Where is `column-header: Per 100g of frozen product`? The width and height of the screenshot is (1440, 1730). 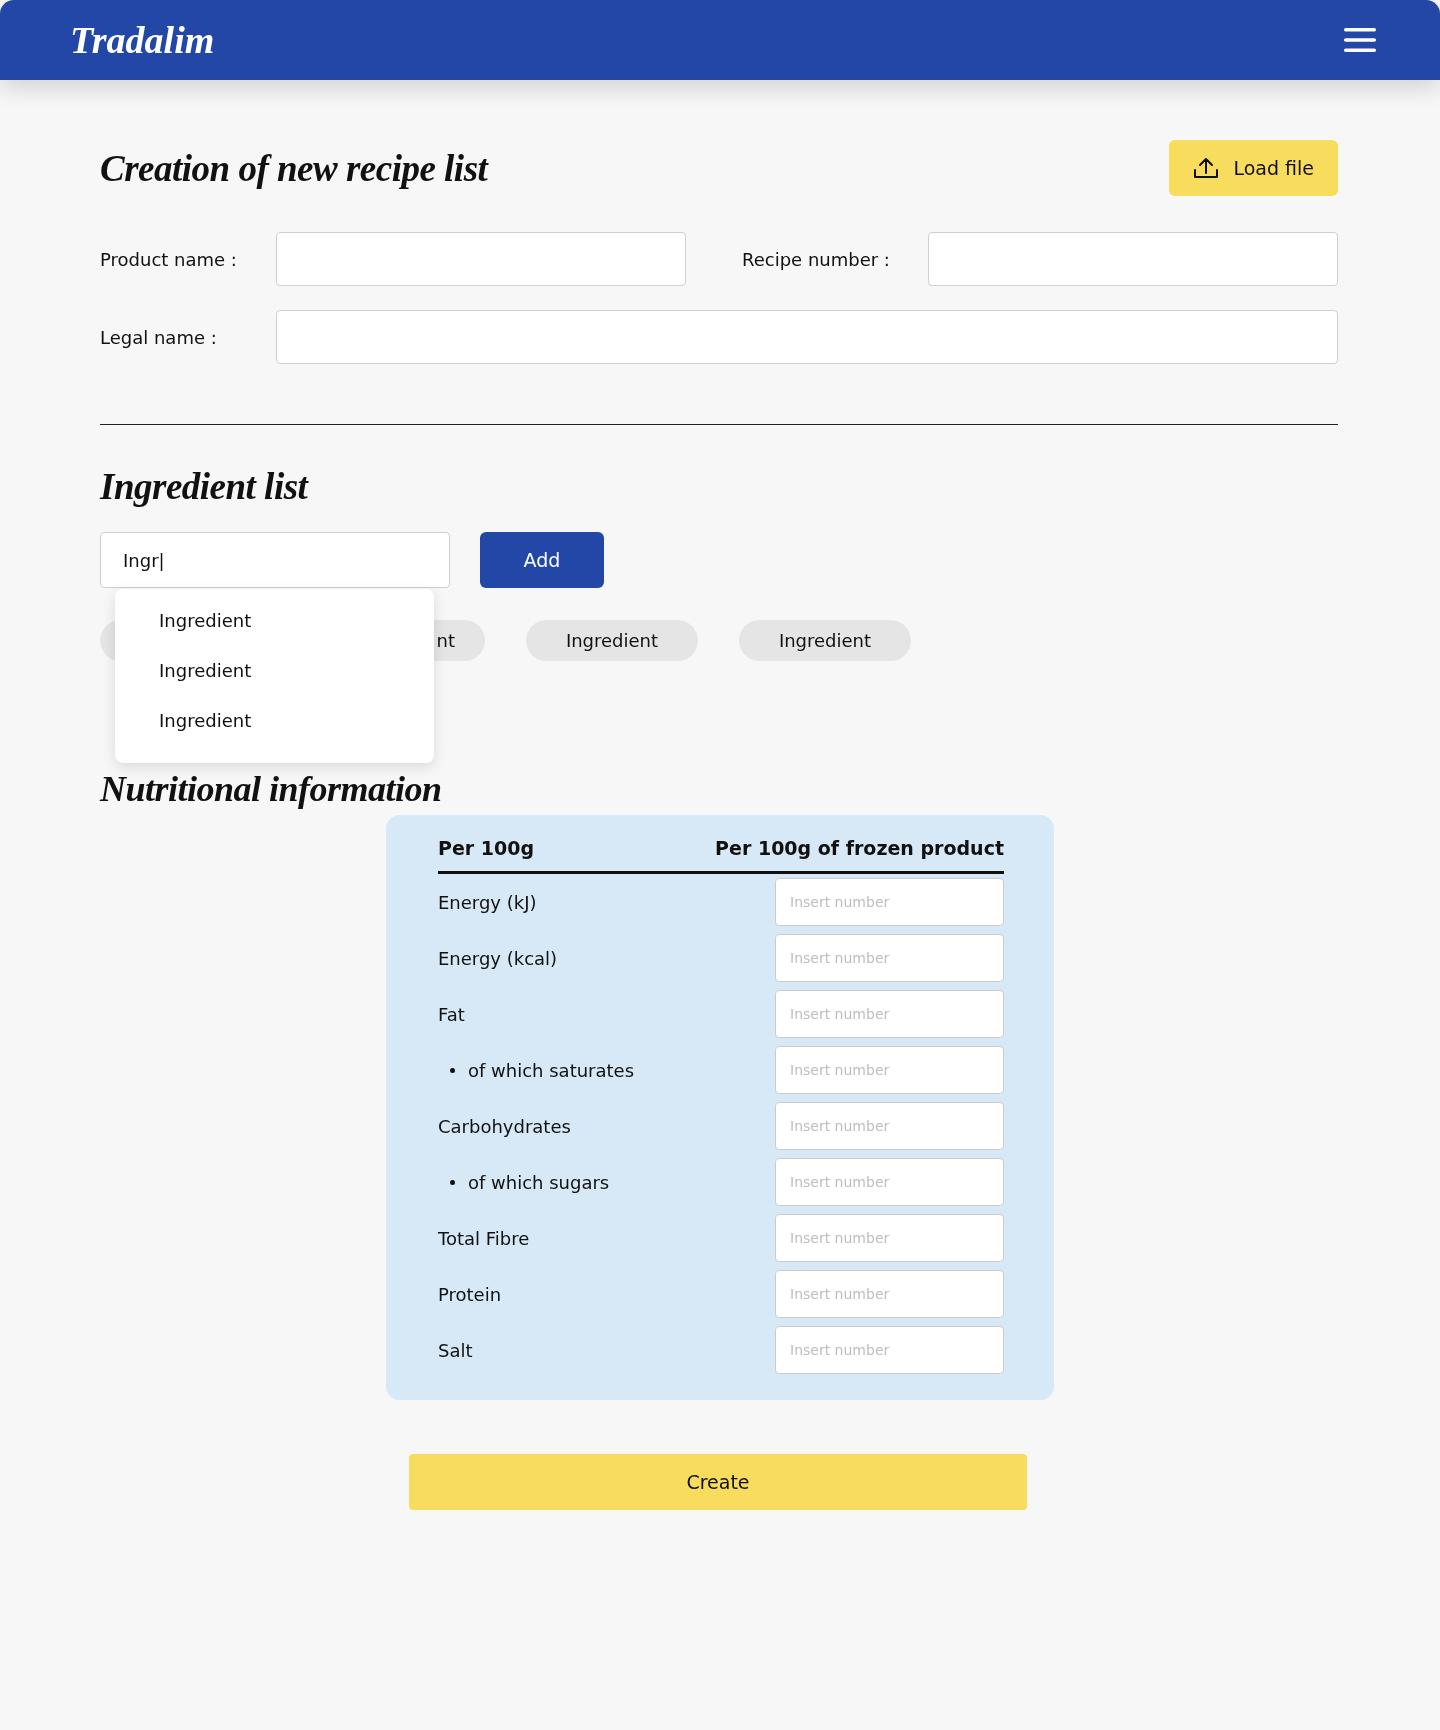 column-header: Per 100g of frozen product is located at coordinates (859, 848).